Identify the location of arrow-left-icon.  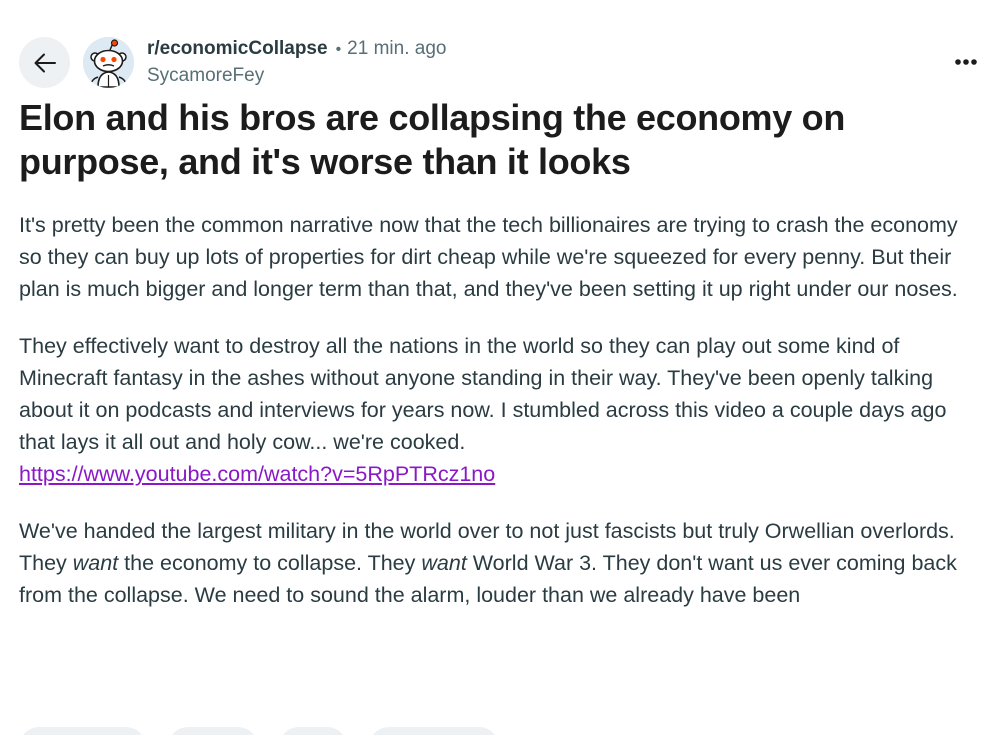
(45, 62).